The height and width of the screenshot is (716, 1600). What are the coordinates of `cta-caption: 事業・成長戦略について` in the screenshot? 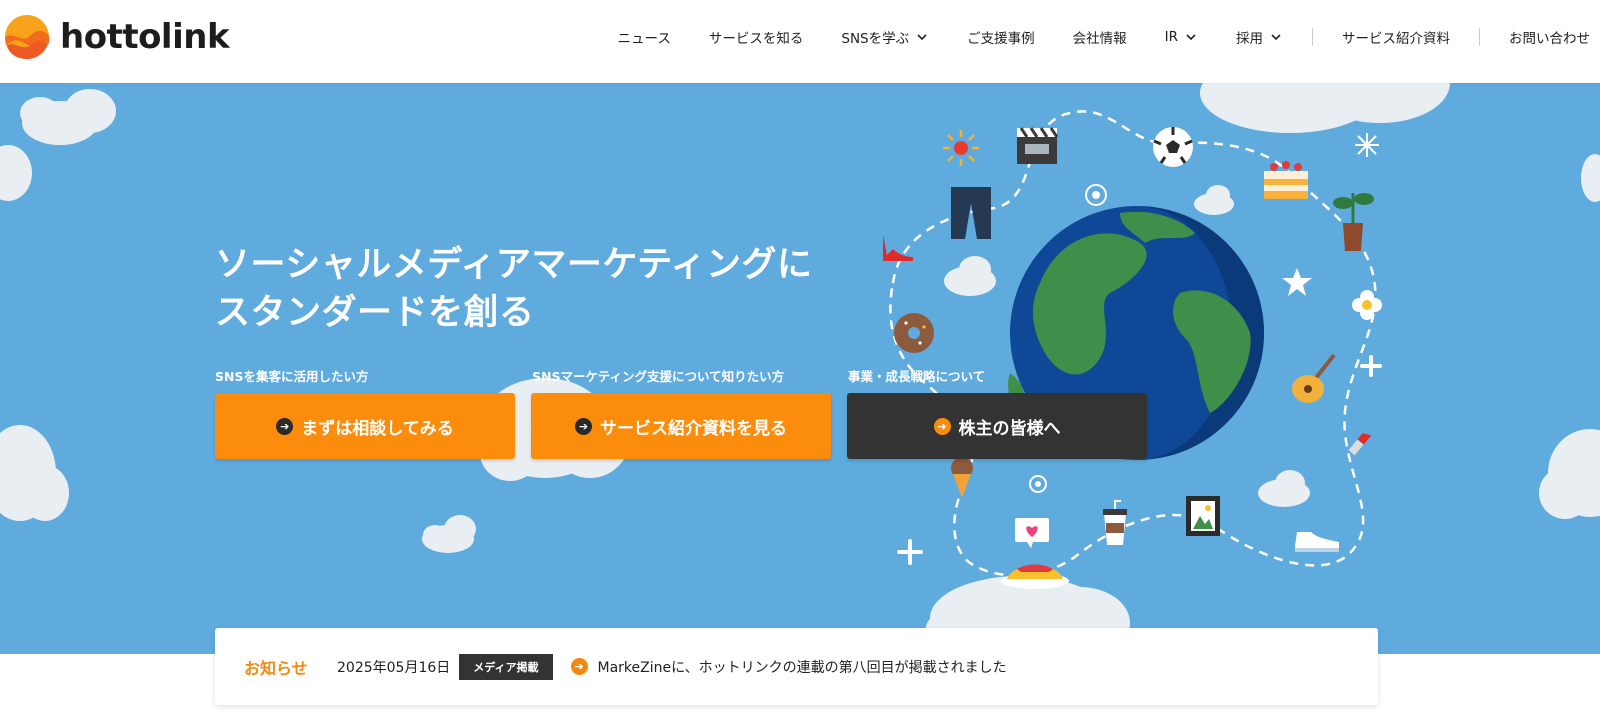 It's located at (917, 376).